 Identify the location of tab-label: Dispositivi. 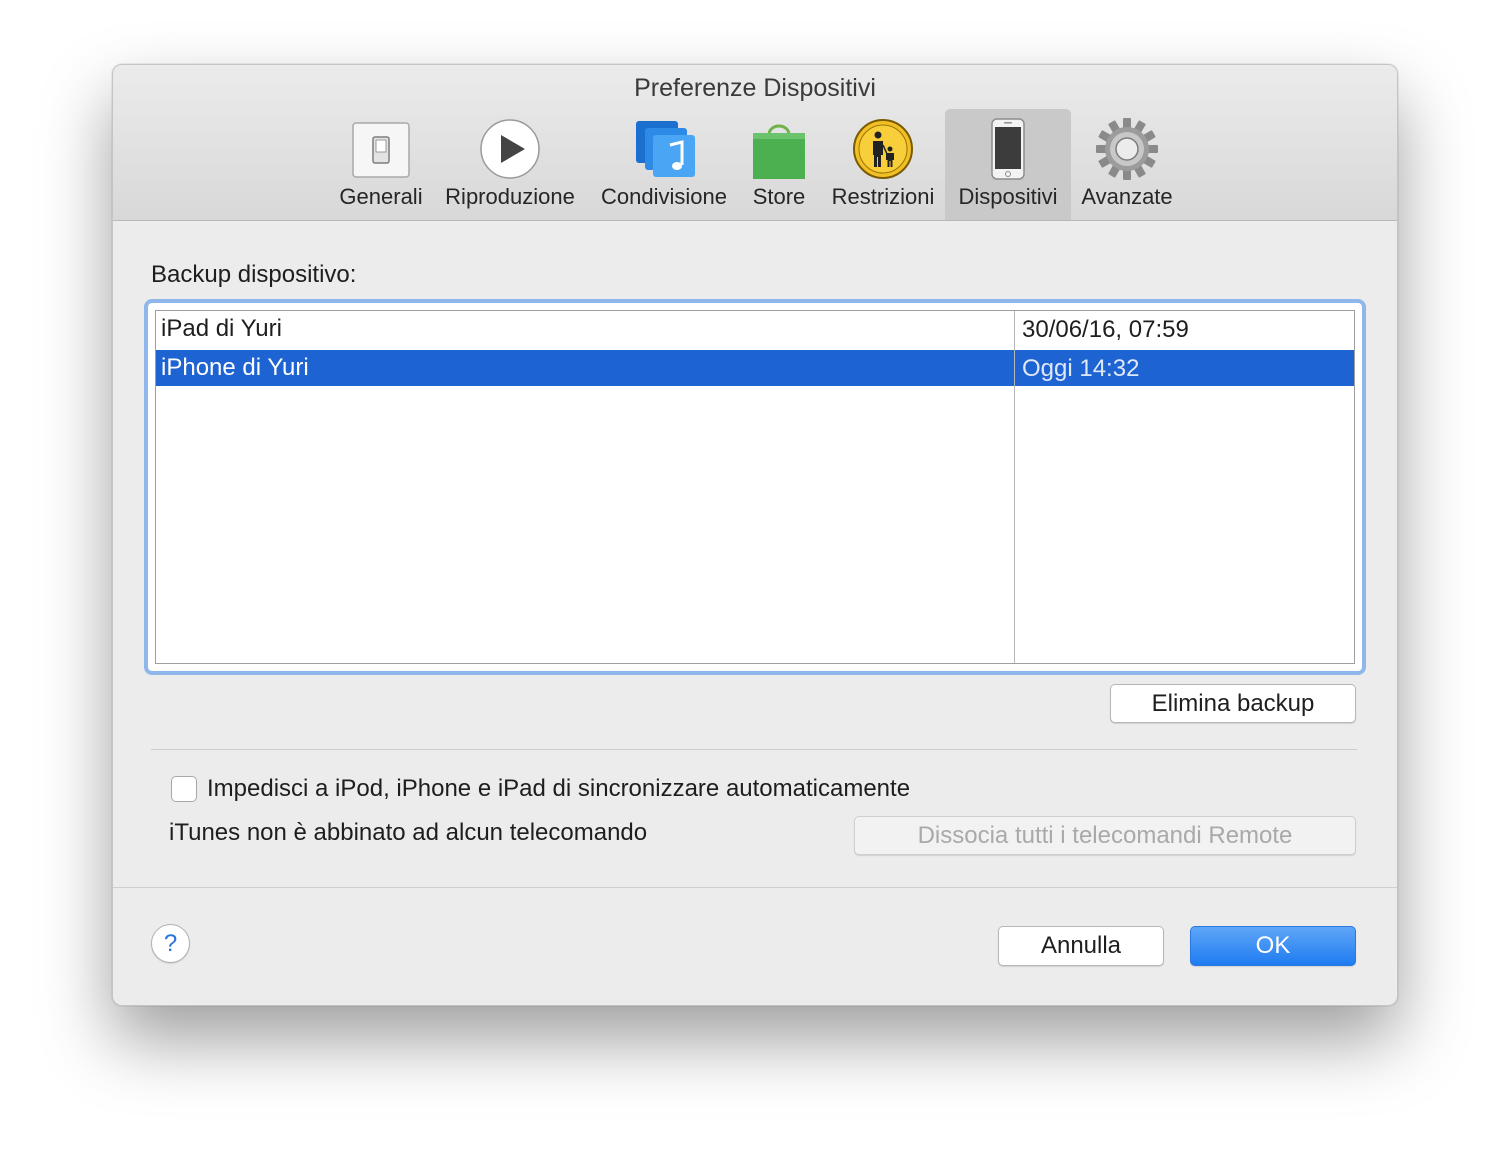
(1008, 196).